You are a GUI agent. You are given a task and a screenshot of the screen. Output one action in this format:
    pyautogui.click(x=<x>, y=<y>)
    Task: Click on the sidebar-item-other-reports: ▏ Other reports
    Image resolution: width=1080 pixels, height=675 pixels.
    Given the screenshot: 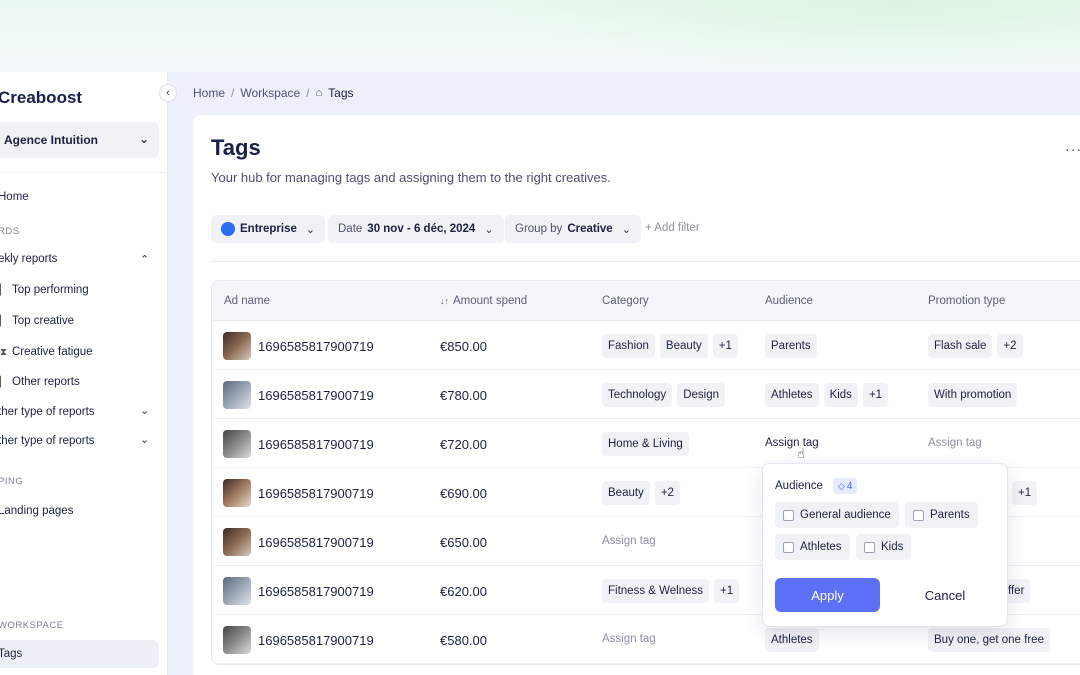 What is the action you would take?
    pyautogui.click(x=40, y=382)
    